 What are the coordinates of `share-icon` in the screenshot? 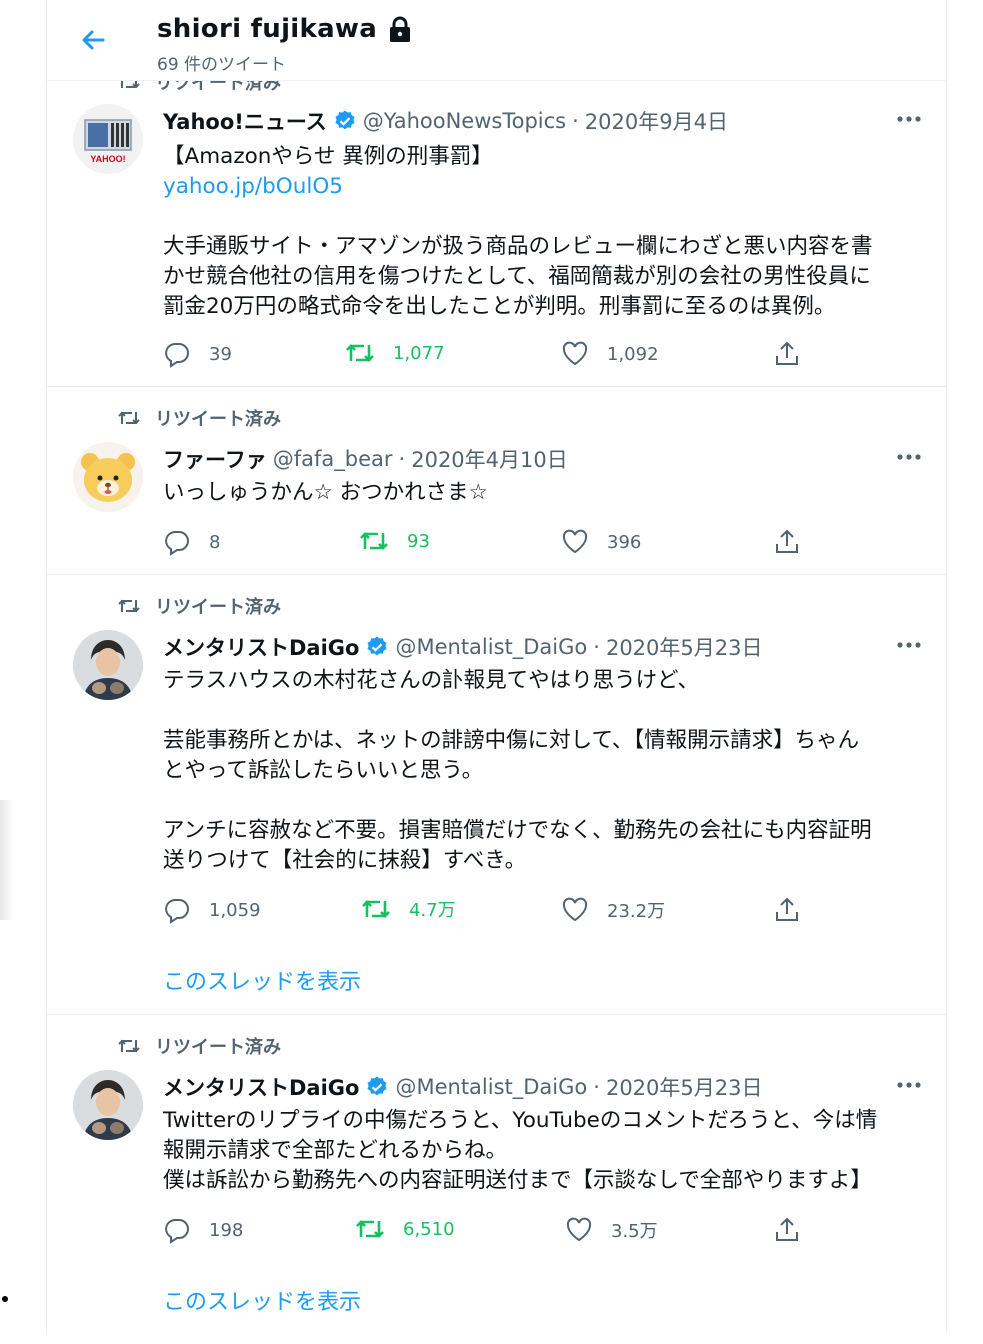 It's located at (787, 353).